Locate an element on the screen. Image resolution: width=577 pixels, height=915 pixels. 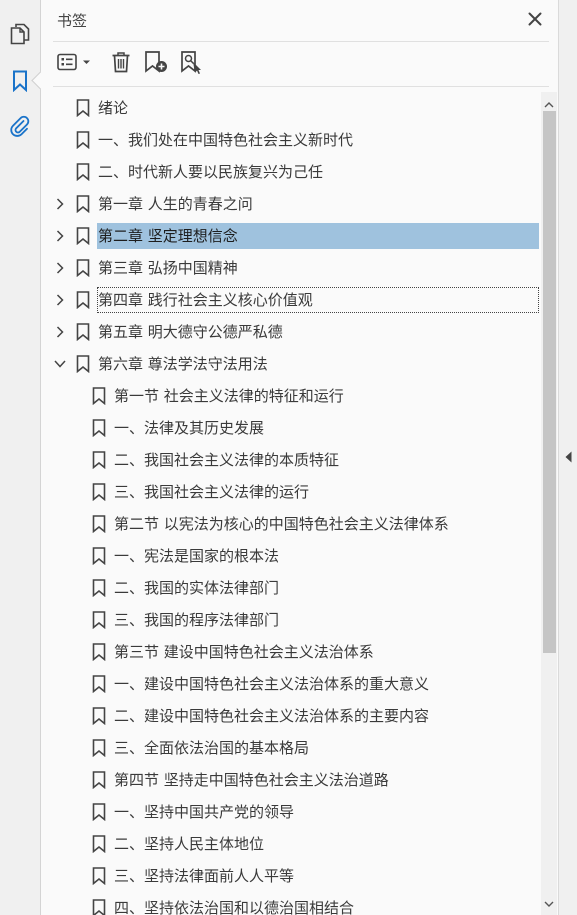
panel-title: 书签 is located at coordinates (72, 21).